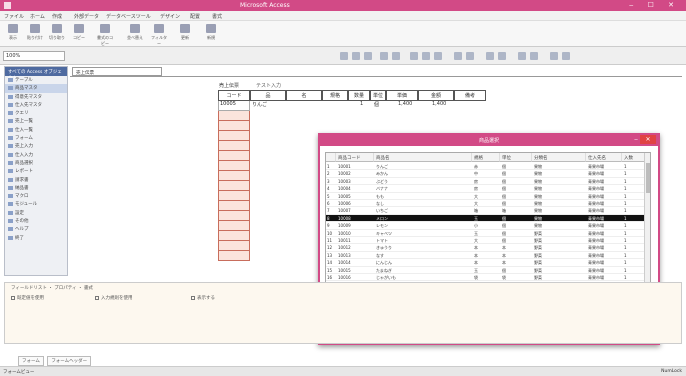 This screenshot has height=376, width=686. What do you see at coordinates (559, 157) in the screenshot?
I see `col-category: 分類名` at bounding box center [559, 157].